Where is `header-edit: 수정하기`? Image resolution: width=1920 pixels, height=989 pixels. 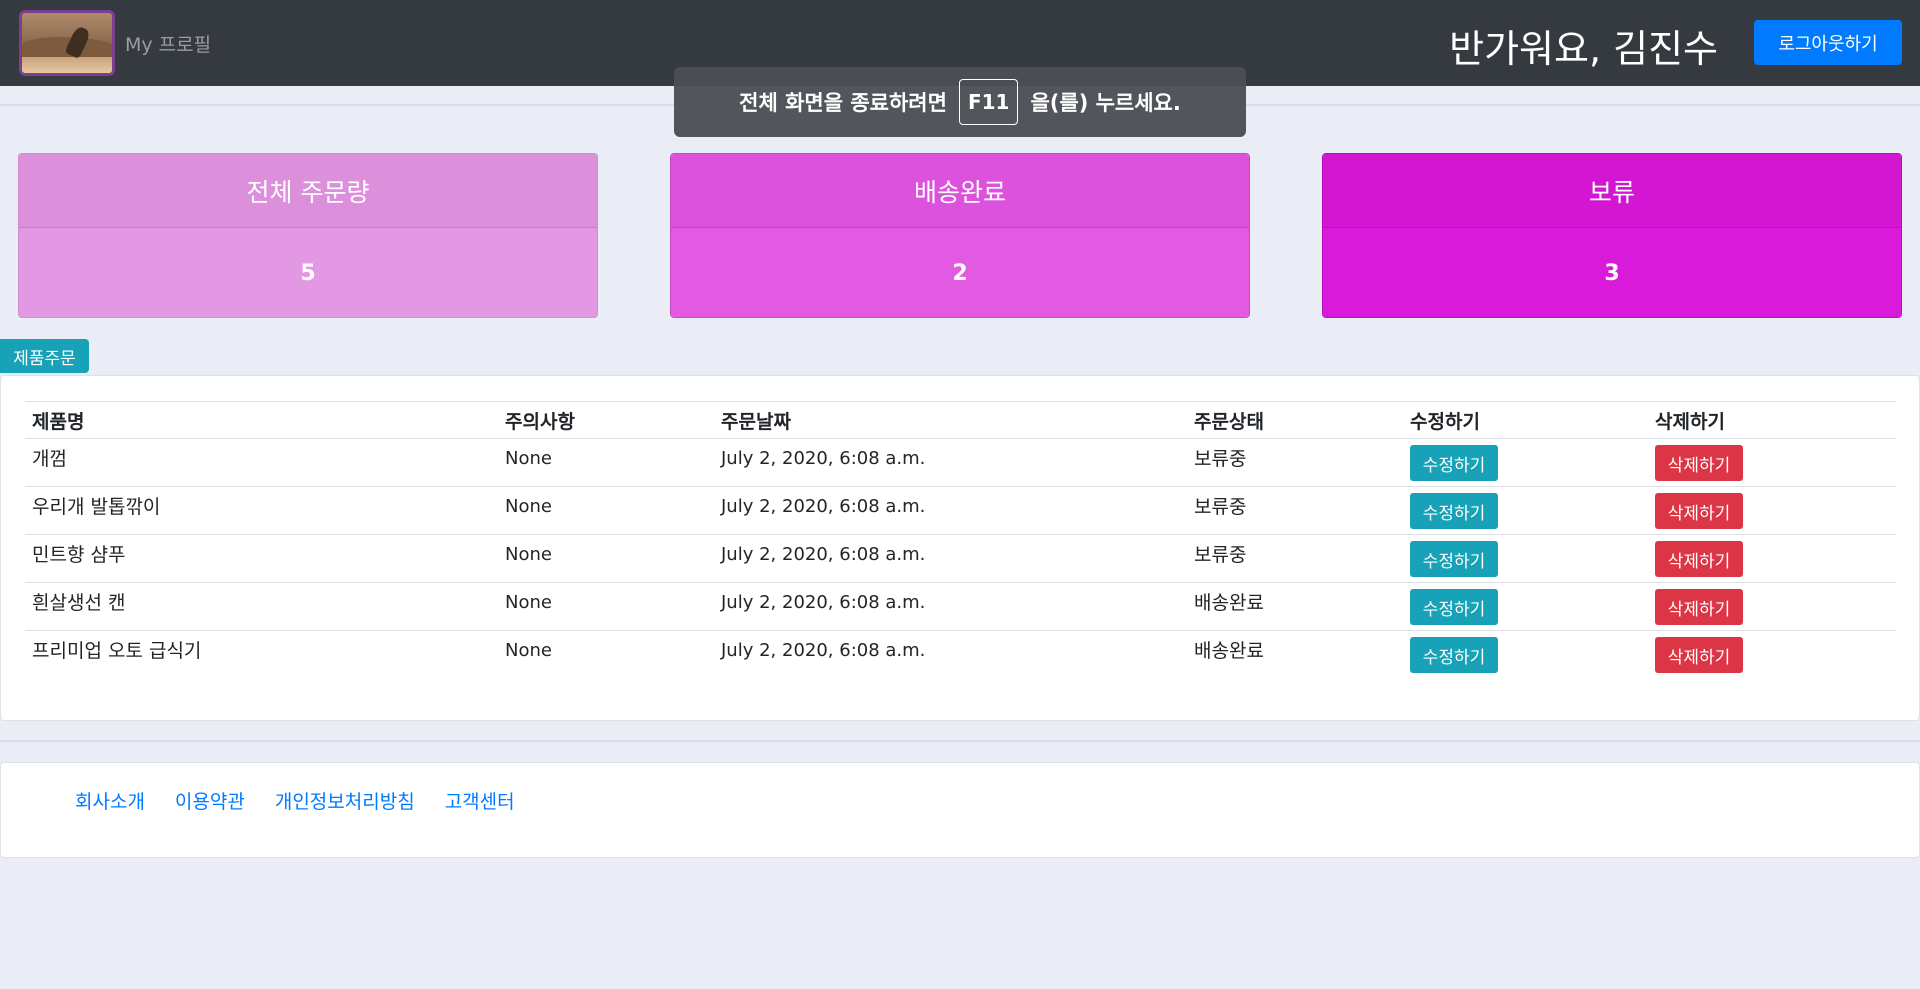
header-edit: 수정하기 is located at coordinates (1525, 420).